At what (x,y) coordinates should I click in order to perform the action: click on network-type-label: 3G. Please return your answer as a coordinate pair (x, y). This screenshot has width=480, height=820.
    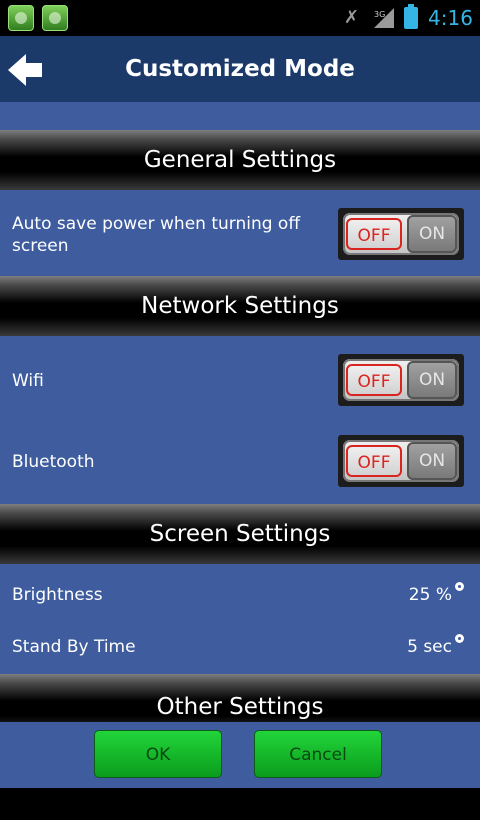
    Looking at the image, I should click on (379, 14).